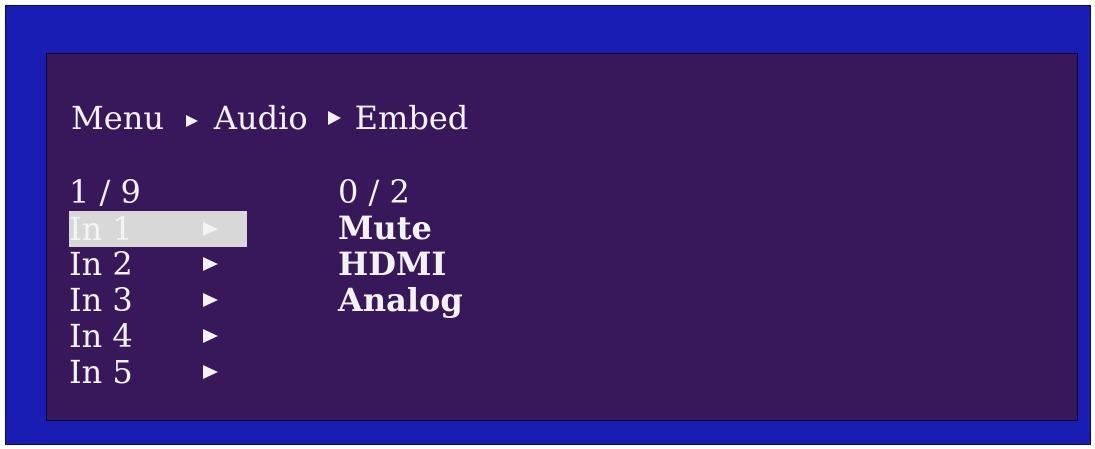 This screenshot has height=449, width=1095. I want to click on list-item-in-2: In 2, so click(179, 264).